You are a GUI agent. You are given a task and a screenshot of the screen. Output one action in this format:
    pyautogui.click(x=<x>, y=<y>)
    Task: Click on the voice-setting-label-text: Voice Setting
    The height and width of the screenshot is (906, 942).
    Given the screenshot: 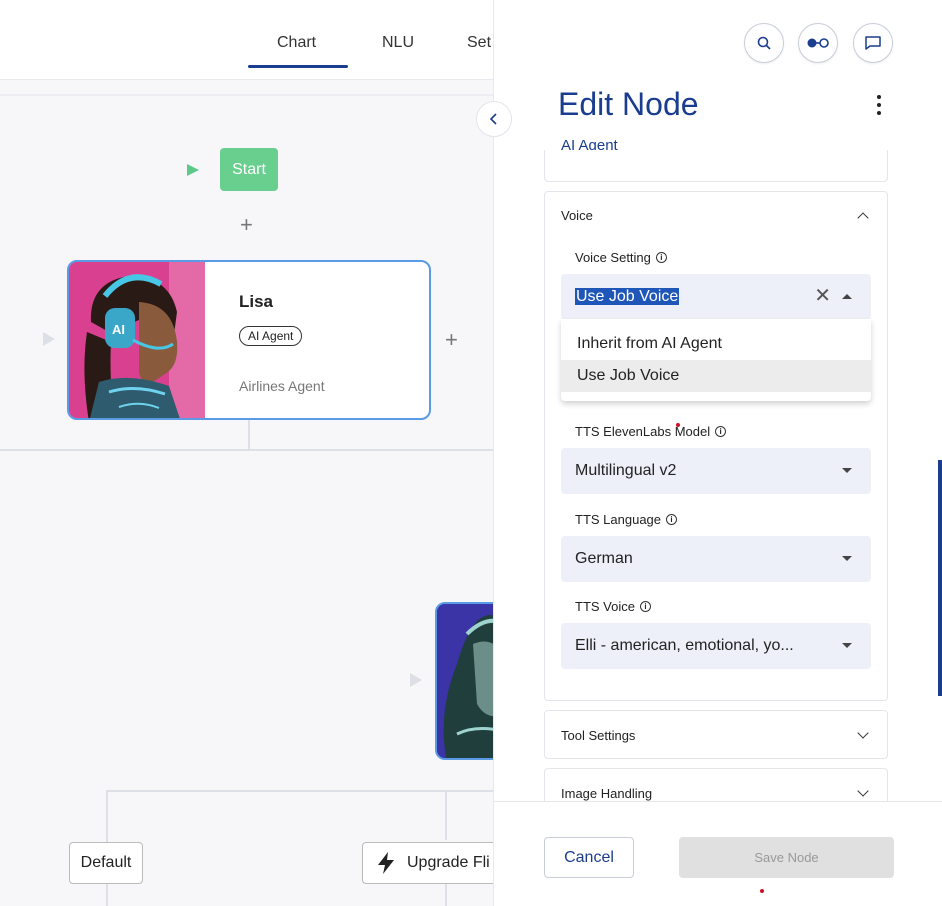 What is the action you would take?
    pyautogui.click(x=613, y=257)
    